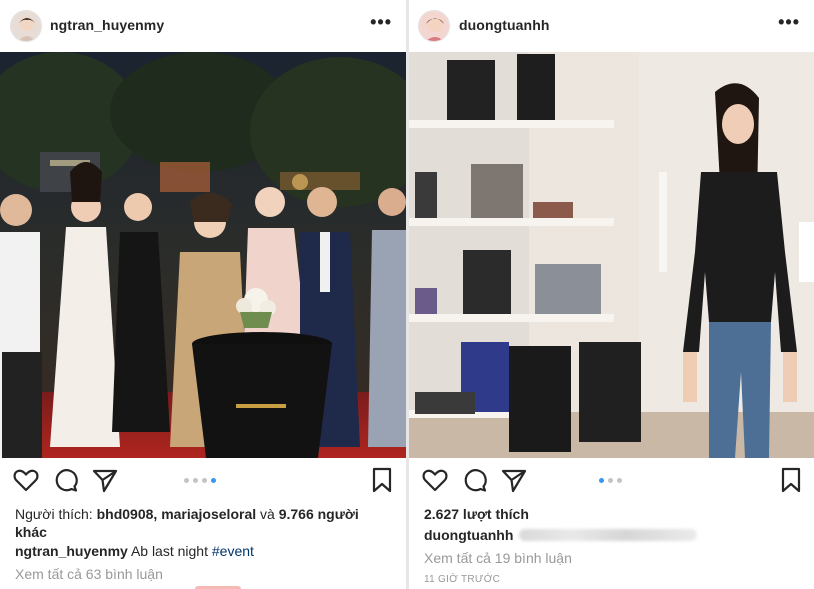 This screenshot has width=814, height=589. Describe the element at coordinates (169, 551) in the screenshot. I see `caption-text: Ab last night` at that location.